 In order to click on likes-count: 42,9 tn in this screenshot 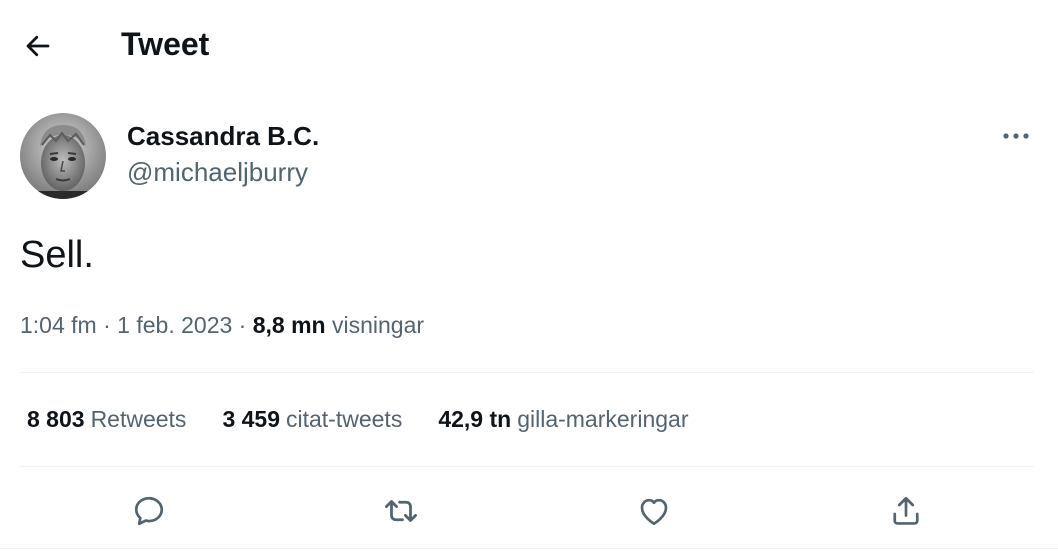, I will do `click(475, 419)`.